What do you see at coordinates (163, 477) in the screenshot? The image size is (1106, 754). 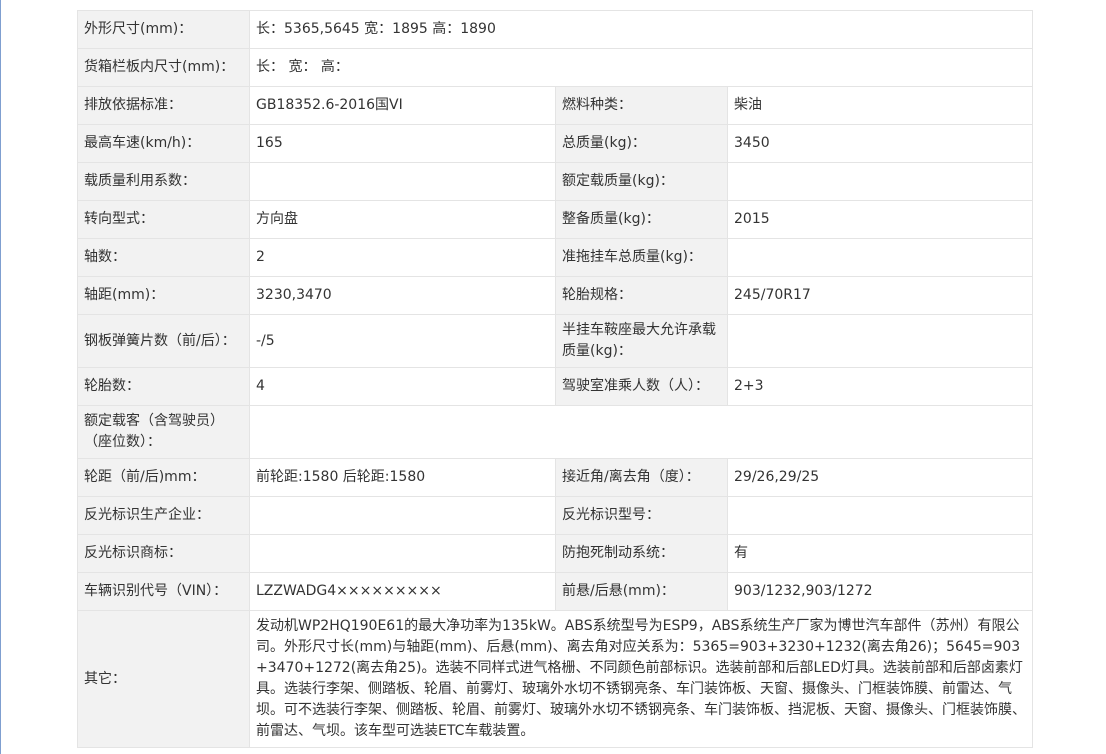 I see `spec-label: 轮距（前/后)mm：` at bounding box center [163, 477].